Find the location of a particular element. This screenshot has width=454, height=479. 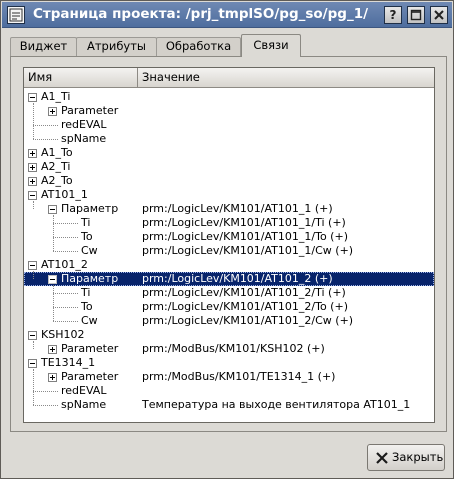

help-button: ? is located at coordinates (393, 15).